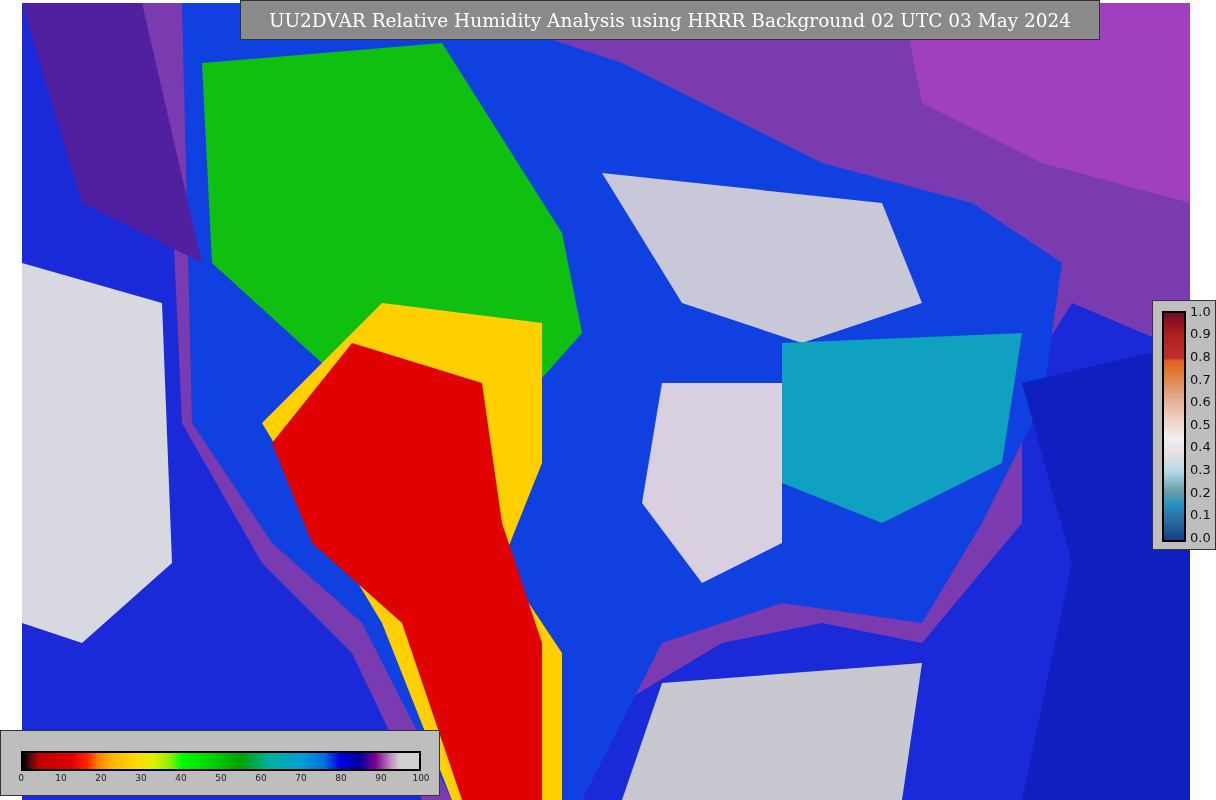  What do you see at coordinates (1200, 537) in the screenshot?
I see `tick-label: 0.0` at bounding box center [1200, 537].